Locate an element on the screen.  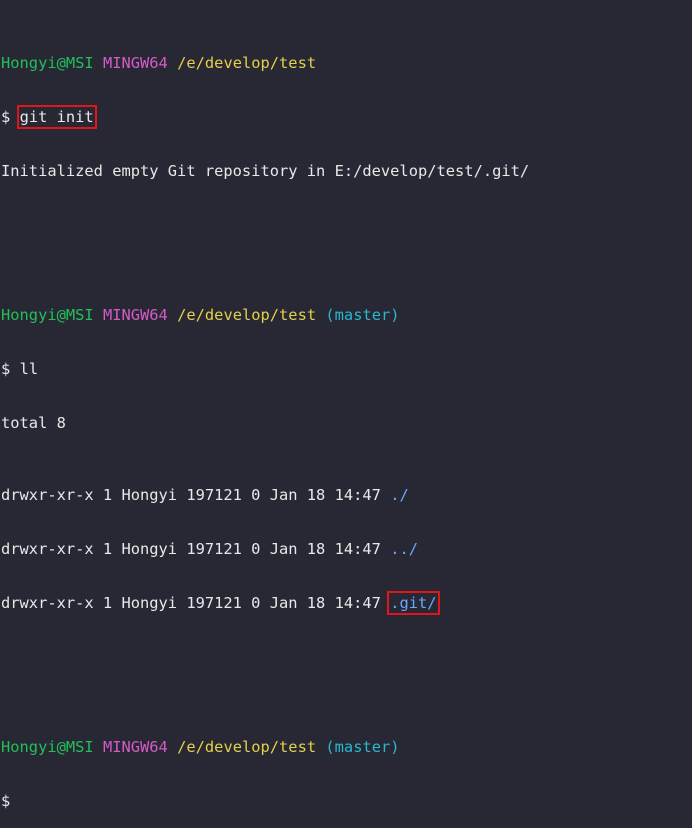
git-directory-name: .git/ is located at coordinates (413, 603).